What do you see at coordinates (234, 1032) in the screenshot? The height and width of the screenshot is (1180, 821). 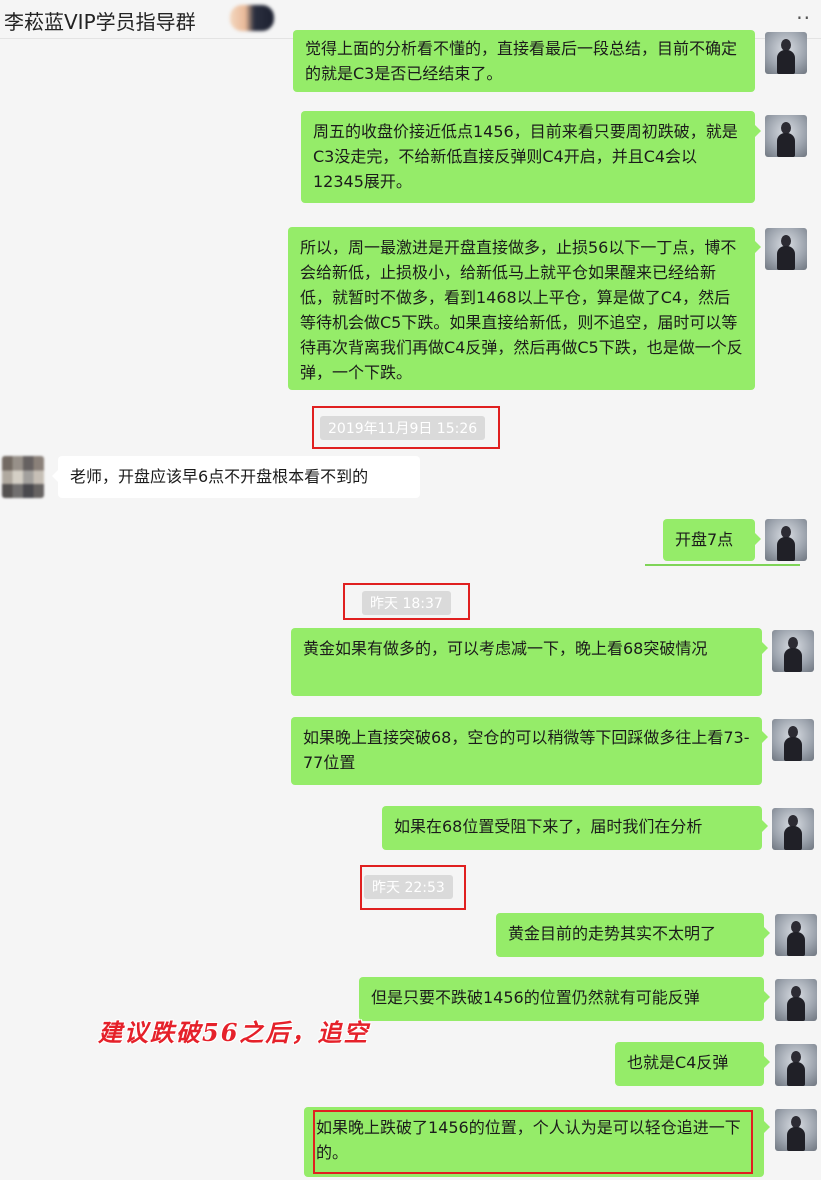 I see `annotation-text: 建议跌破56之后，追空` at bounding box center [234, 1032].